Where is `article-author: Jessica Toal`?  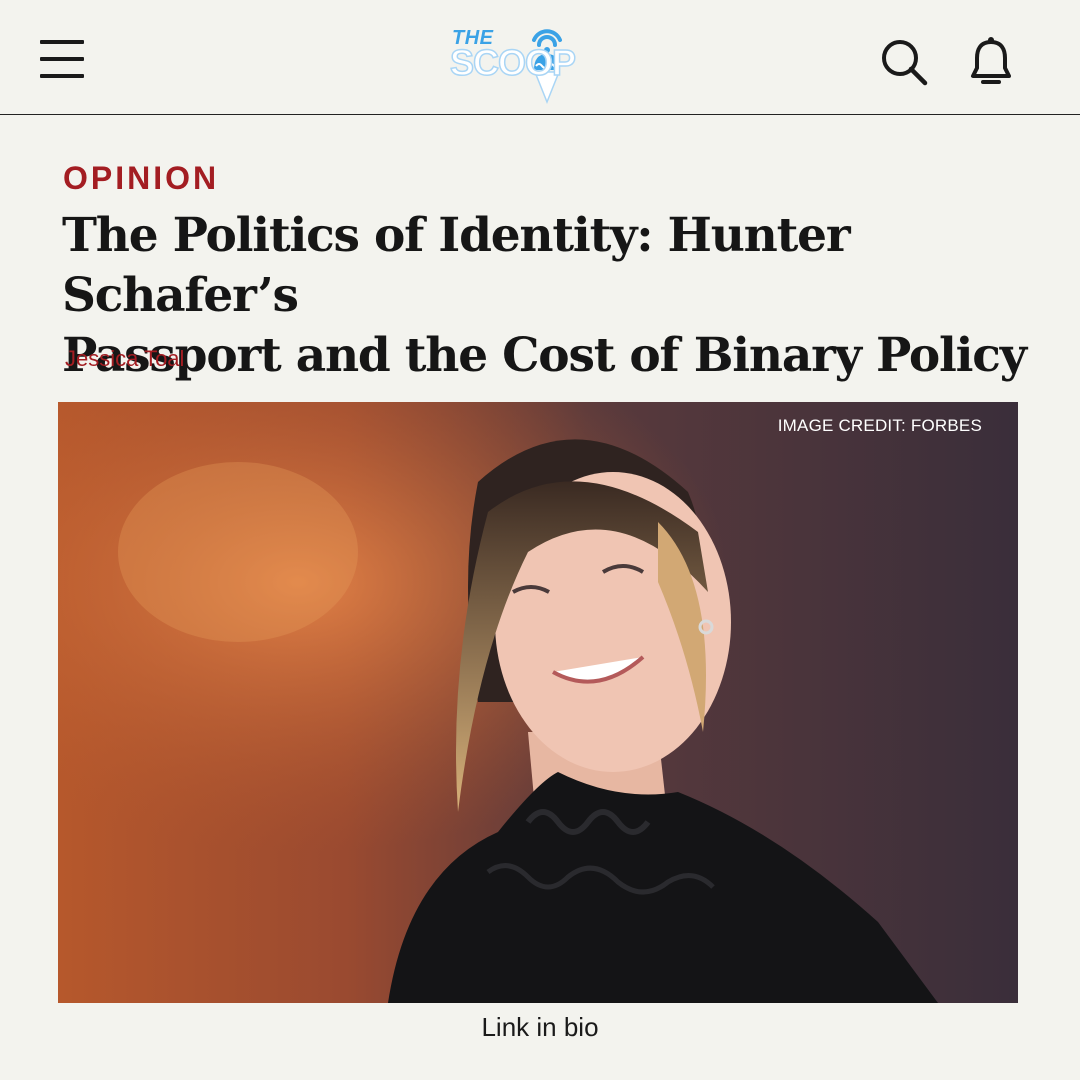
article-author: Jessica Toal is located at coordinates (124, 359).